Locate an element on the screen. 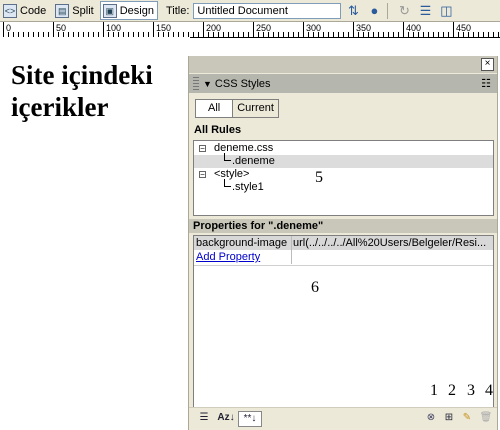  tab-current: Current is located at coordinates (256, 108).